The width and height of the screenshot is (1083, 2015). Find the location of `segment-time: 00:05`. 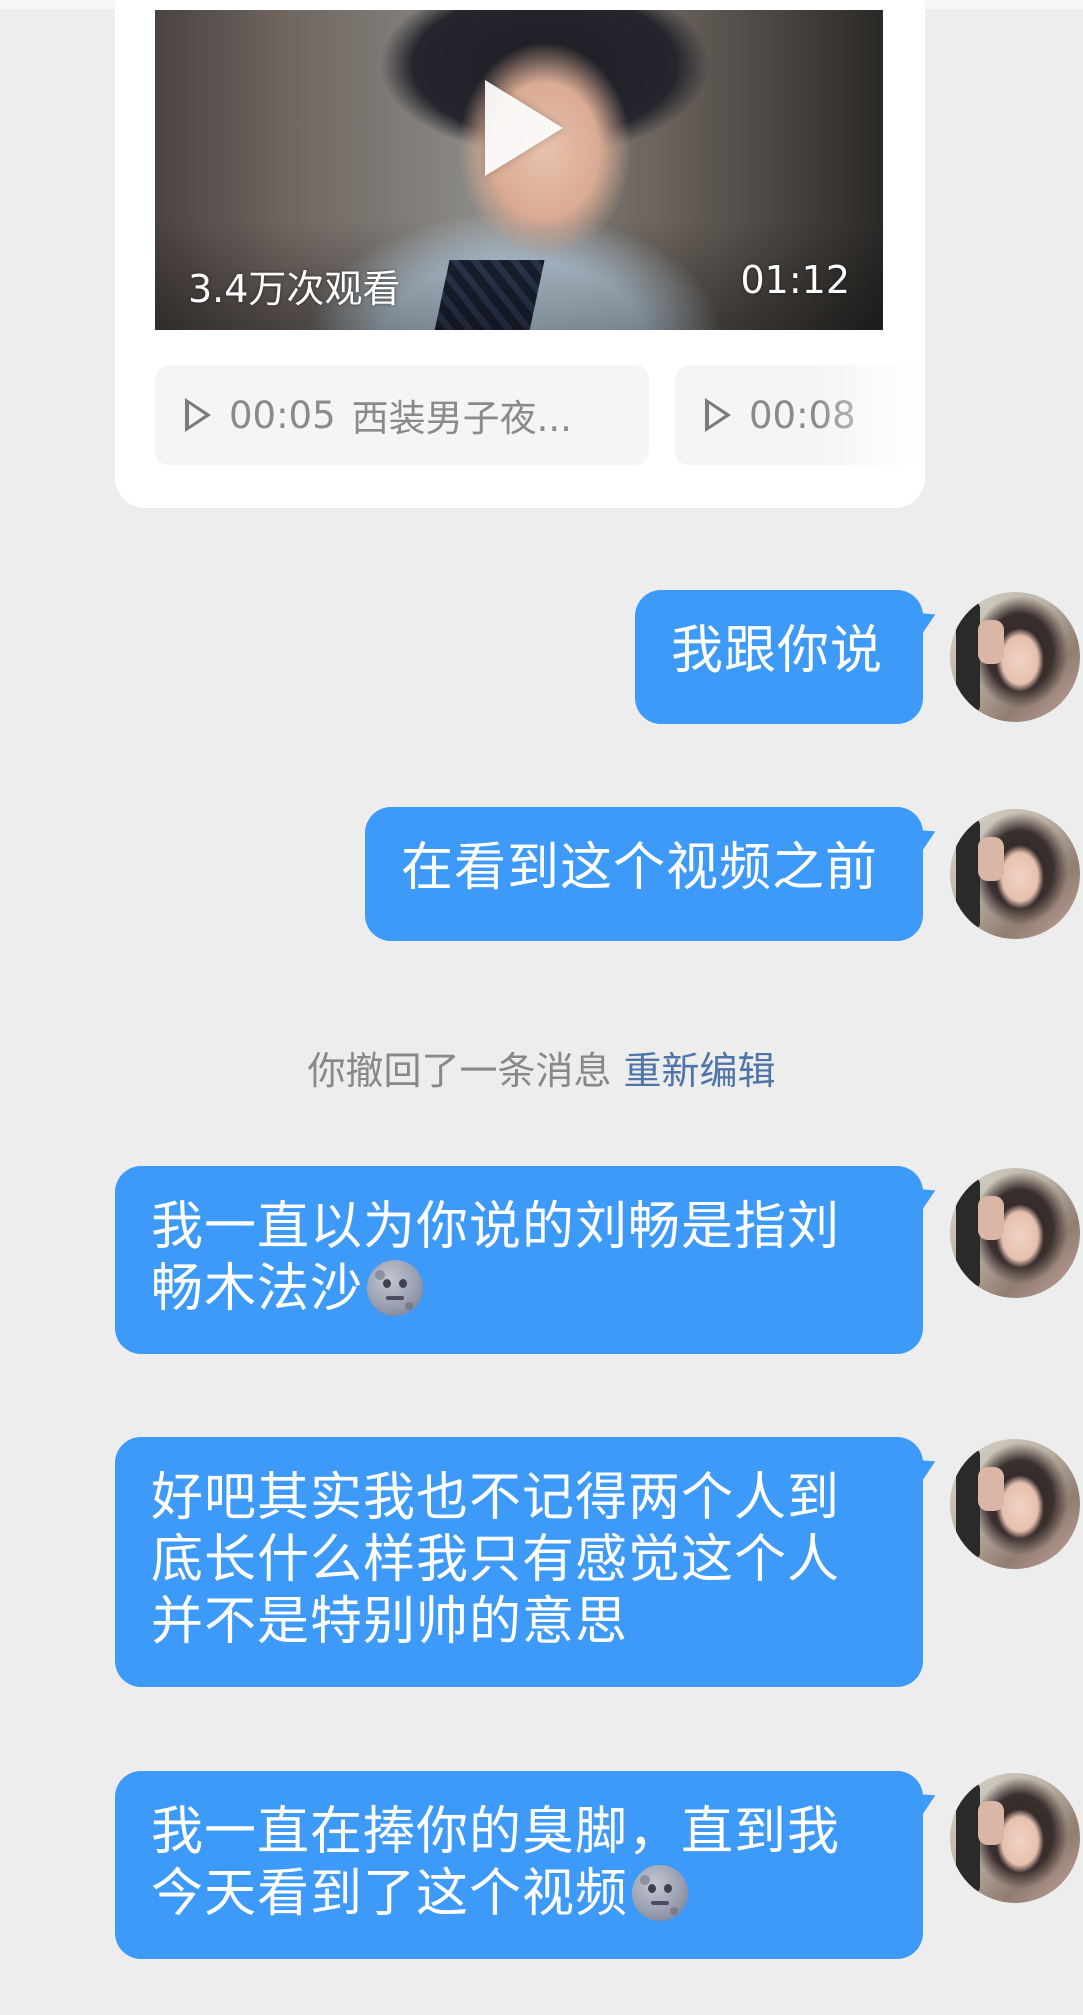

segment-time: 00:05 is located at coordinates (282, 415).